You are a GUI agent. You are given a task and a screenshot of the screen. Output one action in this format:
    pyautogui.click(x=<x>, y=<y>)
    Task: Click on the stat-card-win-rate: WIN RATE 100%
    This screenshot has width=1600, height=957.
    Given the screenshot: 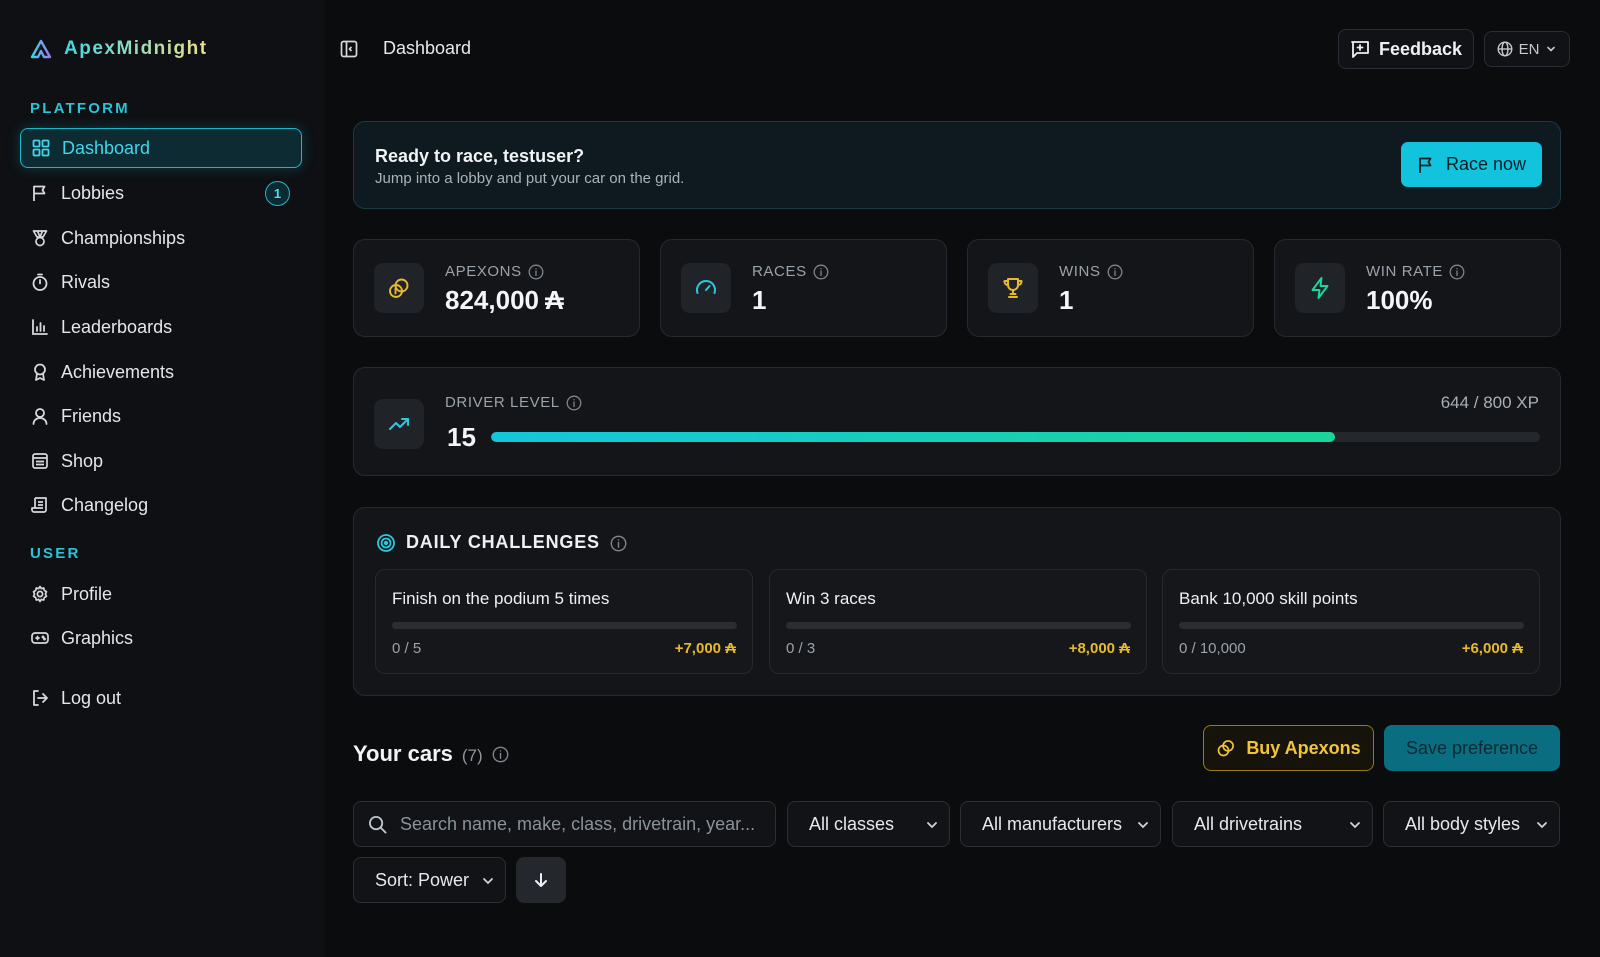 What is the action you would take?
    pyautogui.click(x=1417, y=288)
    